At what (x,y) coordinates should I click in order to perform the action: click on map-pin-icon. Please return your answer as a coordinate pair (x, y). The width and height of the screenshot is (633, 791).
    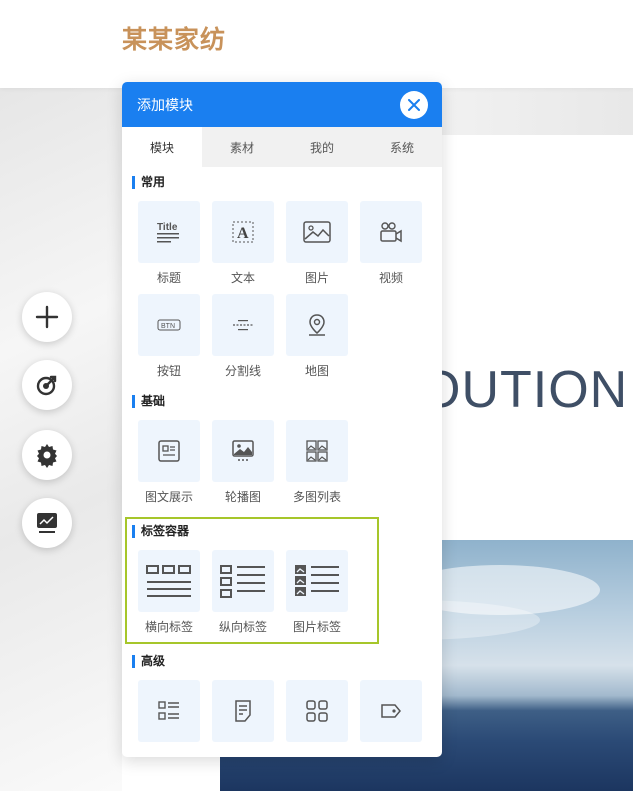
    Looking at the image, I should click on (317, 325).